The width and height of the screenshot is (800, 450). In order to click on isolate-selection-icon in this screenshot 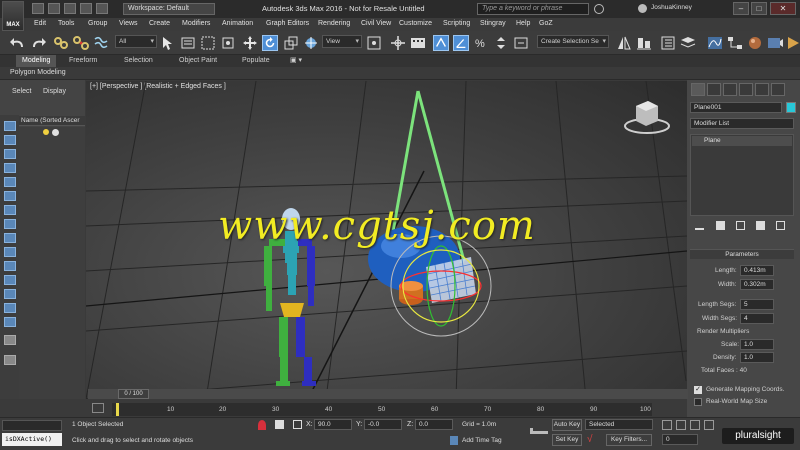, I will do `click(262, 425)`.